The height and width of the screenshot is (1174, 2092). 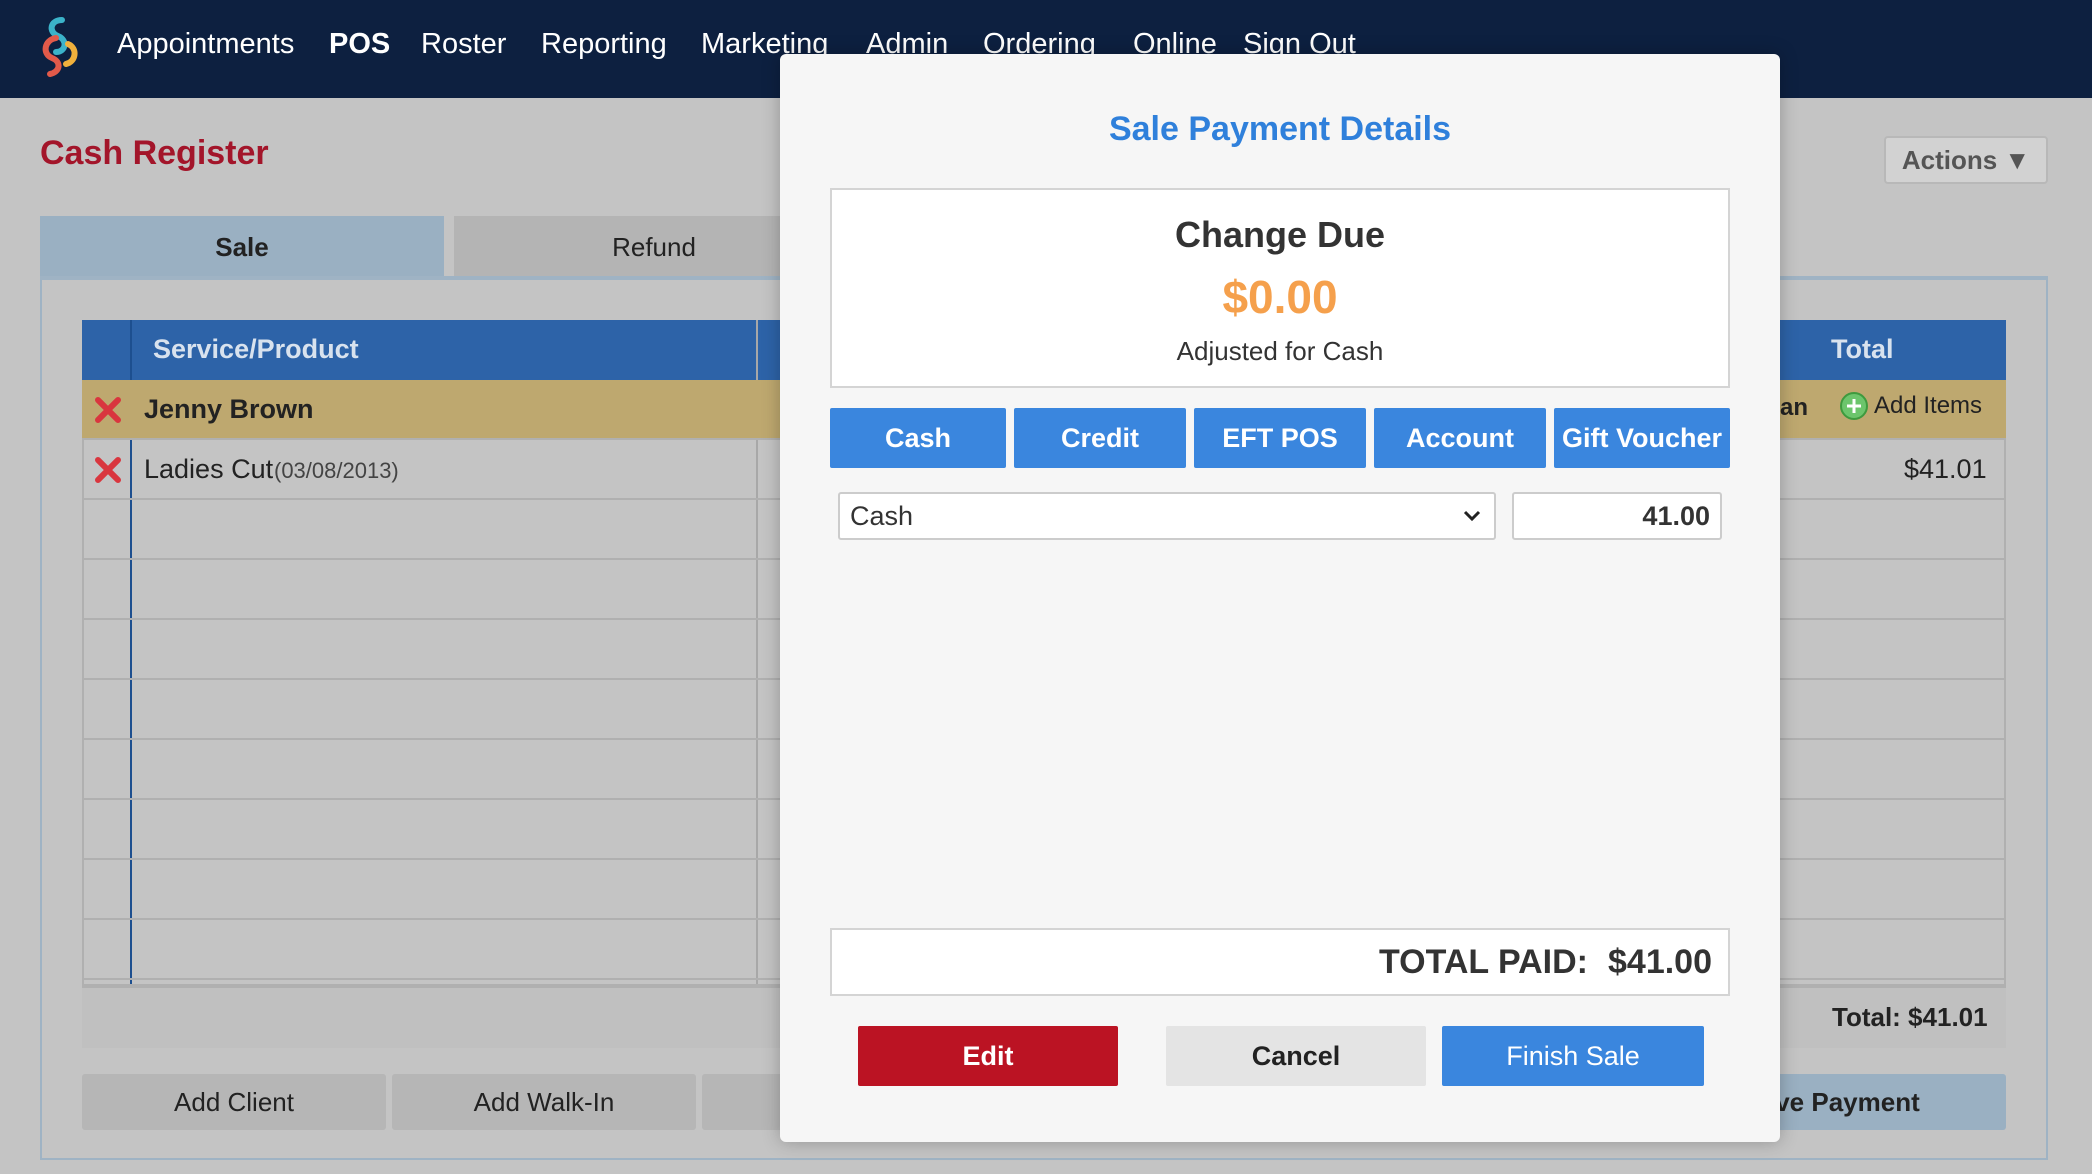 What do you see at coordinates (1928, 405) in the screenshot?
I see `add-items-label: Add Items` at bounding box center [1928, 405].